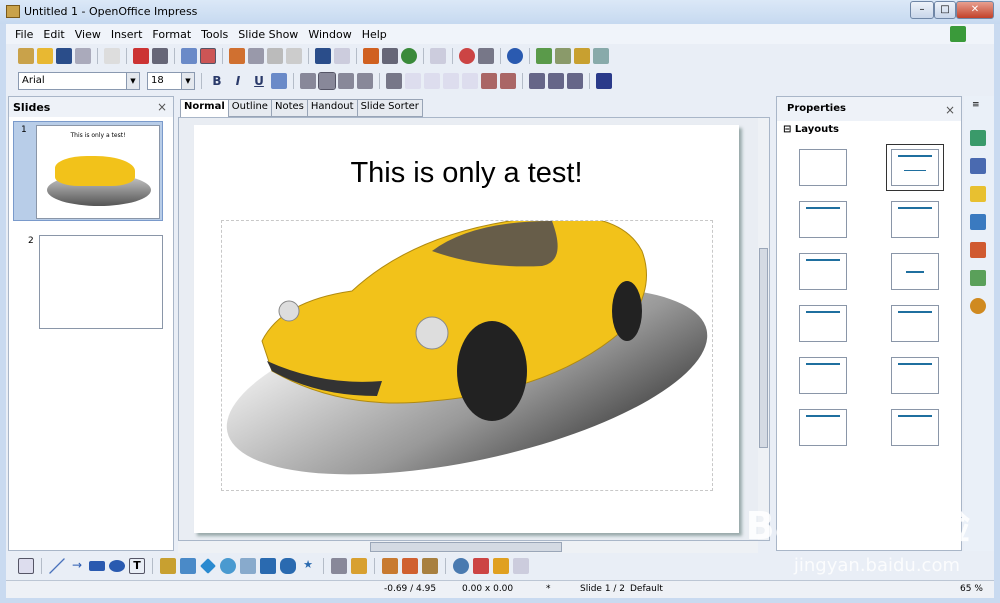  Describe the element at coordinates (127, 34) in the screenshot. I see `menu-insert: Insert` at that location.